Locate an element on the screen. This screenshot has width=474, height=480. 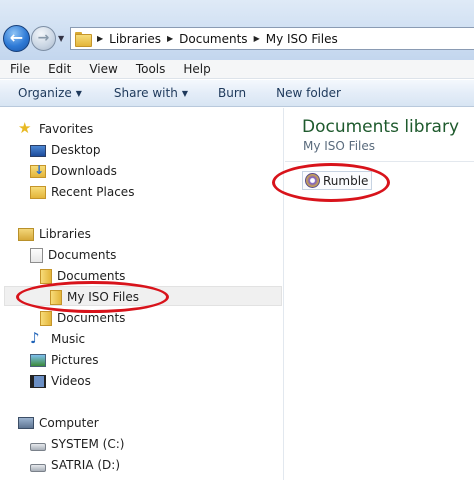
share-with-button: Share with ▼ is located at coordinates (135, 93).